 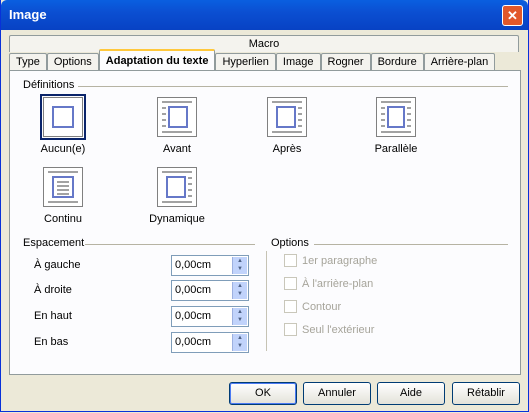 What do you see at coordinates (340, 260) in the screenshot?
I see `first-paragraph-label: 1er paragraphe` at bounding box center [340, 260].